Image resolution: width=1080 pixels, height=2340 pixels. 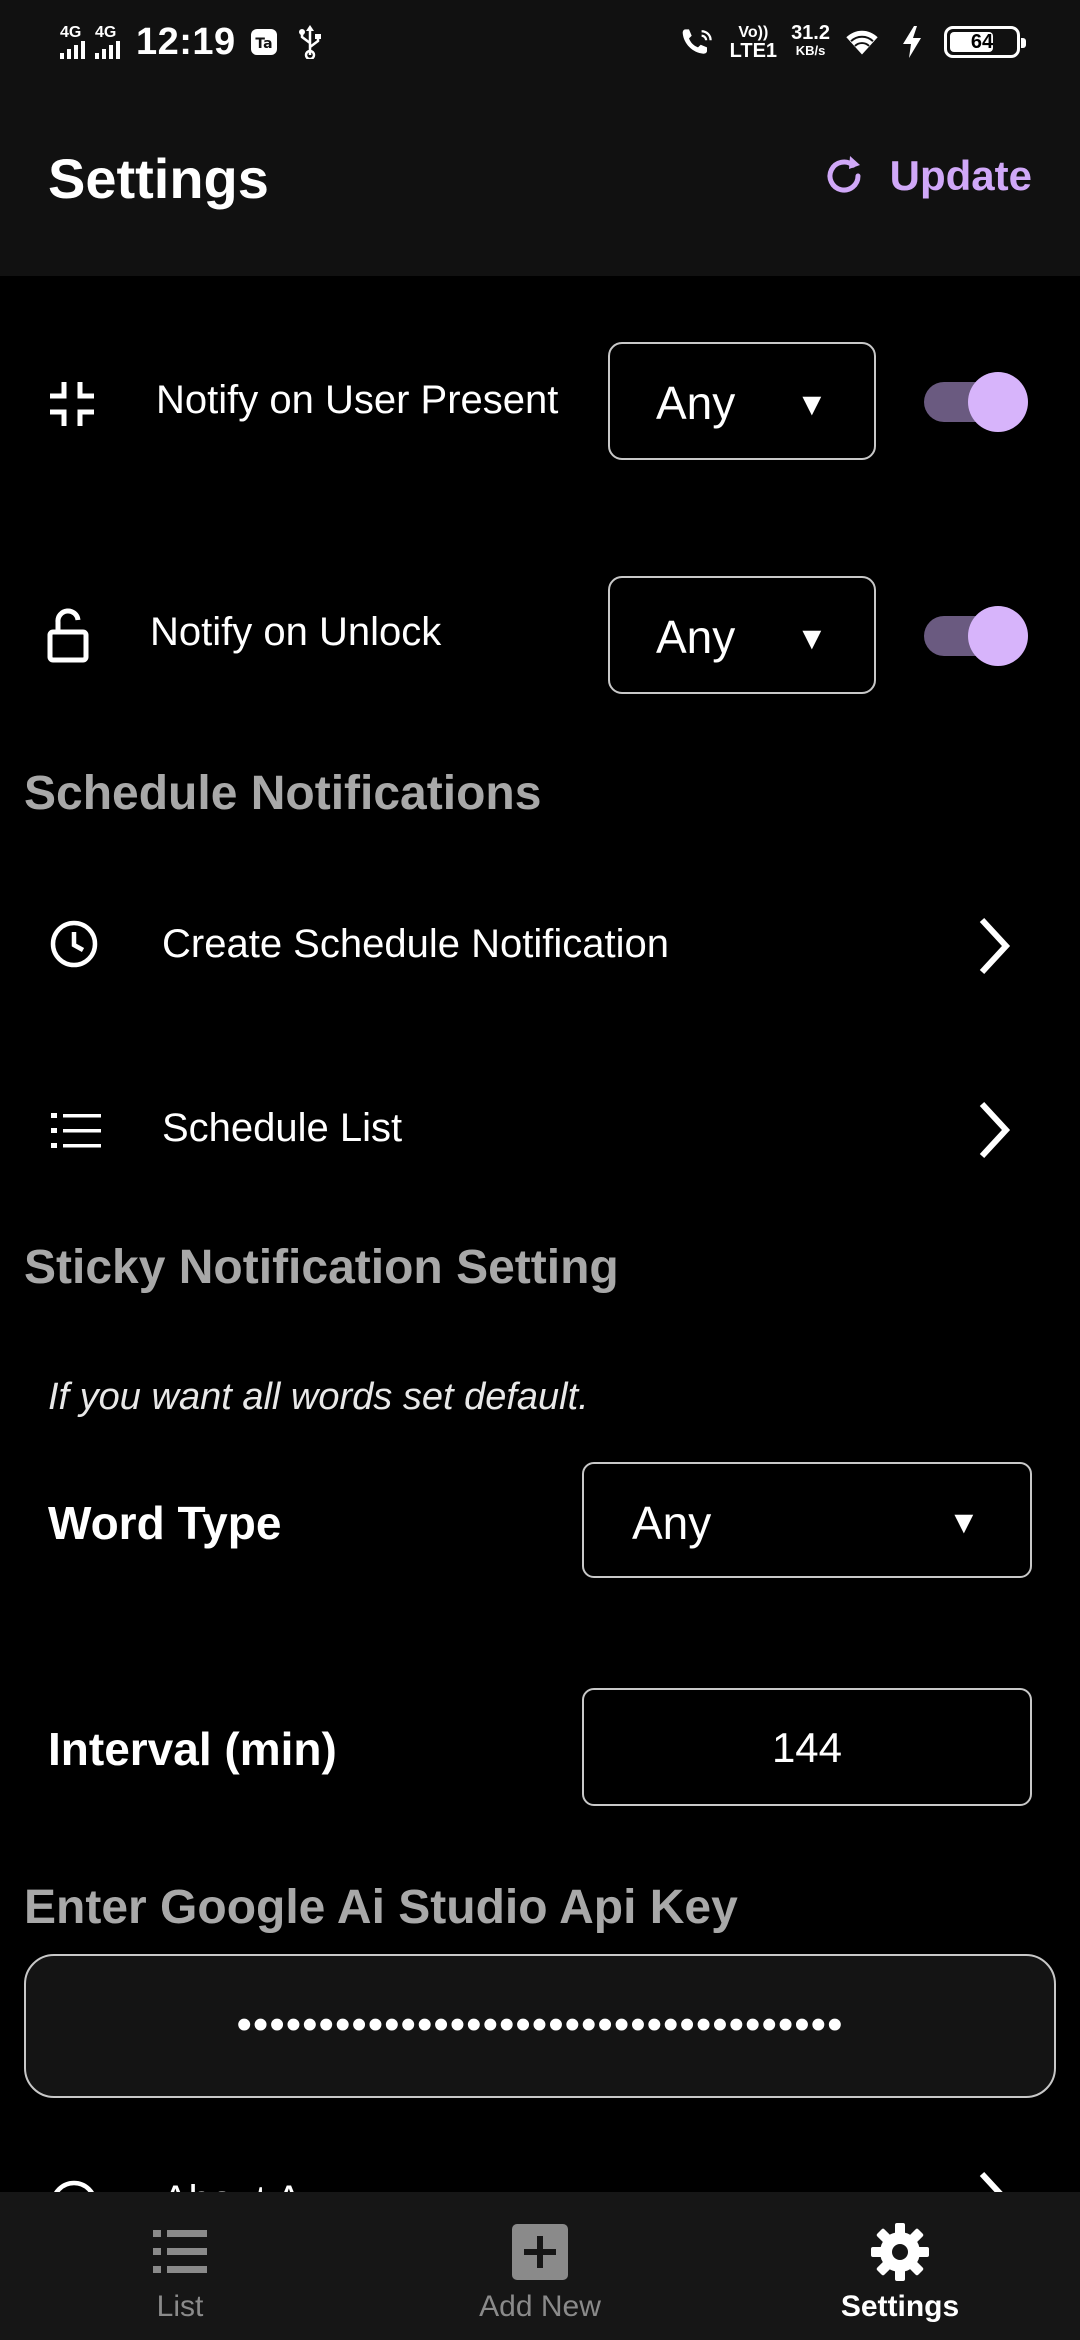 I want to click on notify-unlock-label: Notify on Unlock, so click(x=296, y=632).